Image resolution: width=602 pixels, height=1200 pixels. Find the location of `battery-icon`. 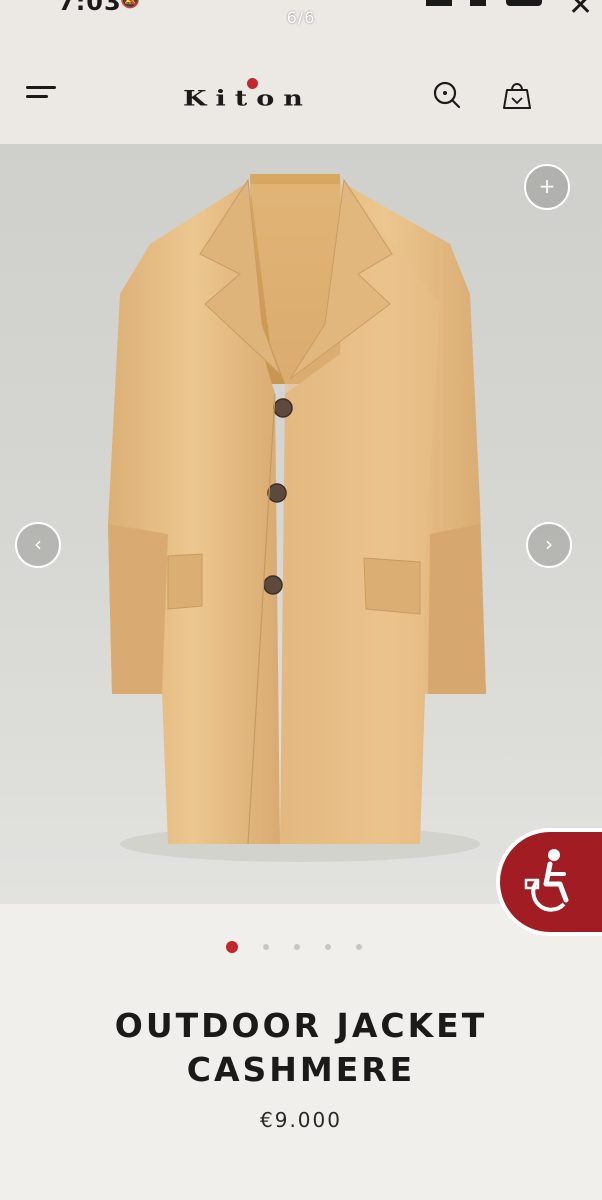

battery-icon is located at coordinates (524, 3).